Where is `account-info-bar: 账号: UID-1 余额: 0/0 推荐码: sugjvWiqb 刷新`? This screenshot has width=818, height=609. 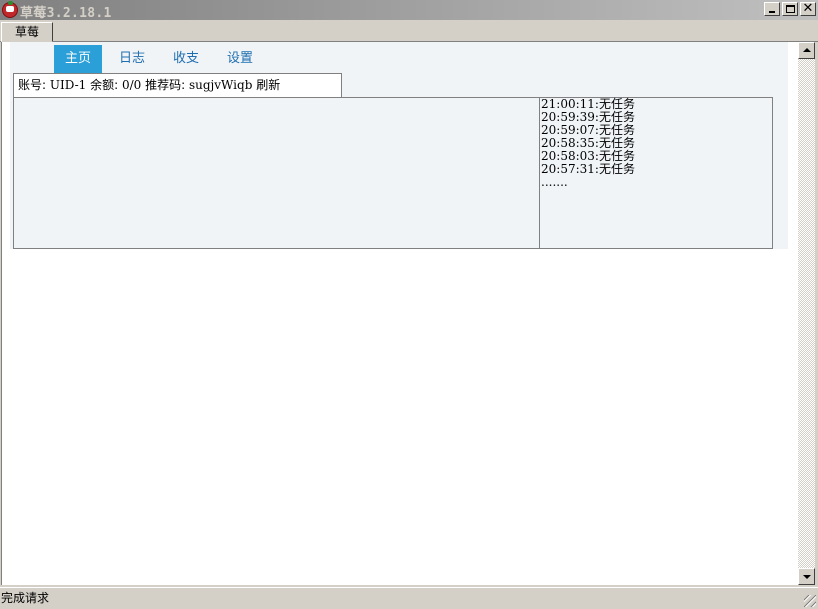
account-info-bar: 账号: UID-1 余额: 0/0 推荐码: sugjvWiqb 刷新 is located at coordinates (177, 85).